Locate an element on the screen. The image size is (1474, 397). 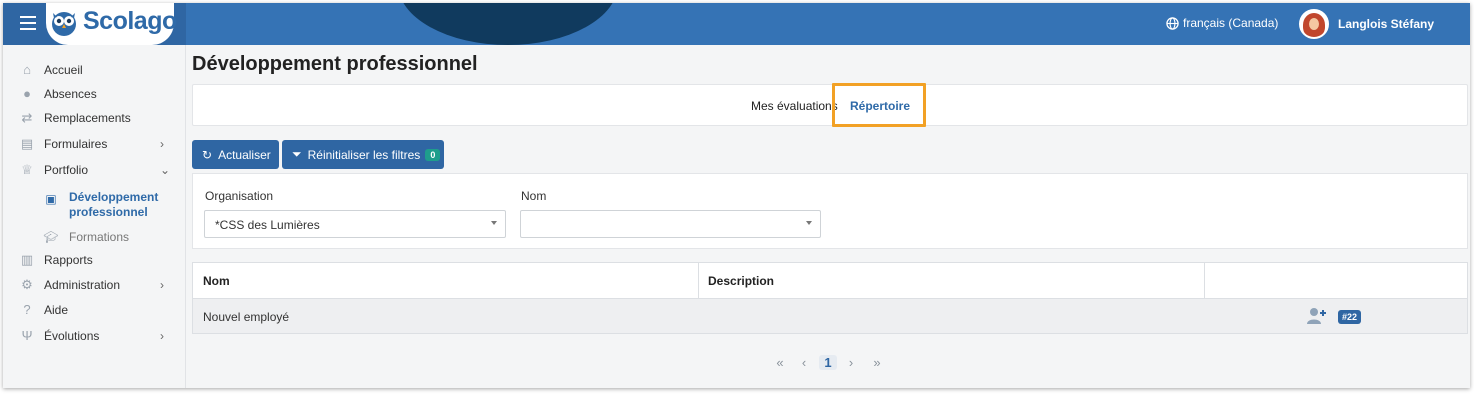
tabs-card: Mes évaluations Répertoire is located at coordinates (830, 105).